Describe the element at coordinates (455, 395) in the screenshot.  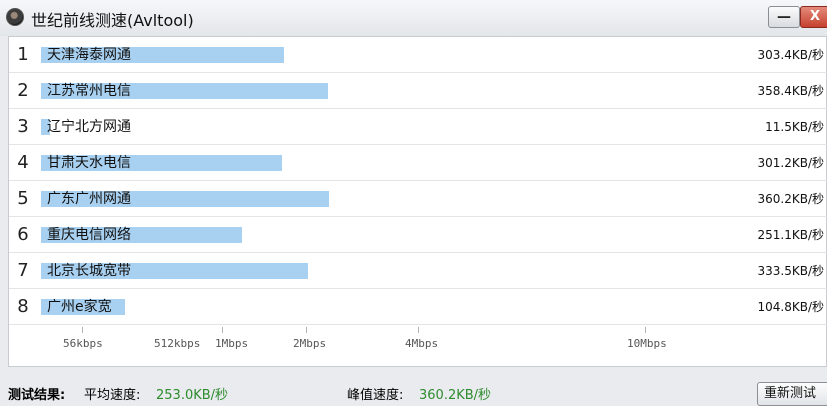
I see `peak-speed-value: 360.2KB/秒` at that location.